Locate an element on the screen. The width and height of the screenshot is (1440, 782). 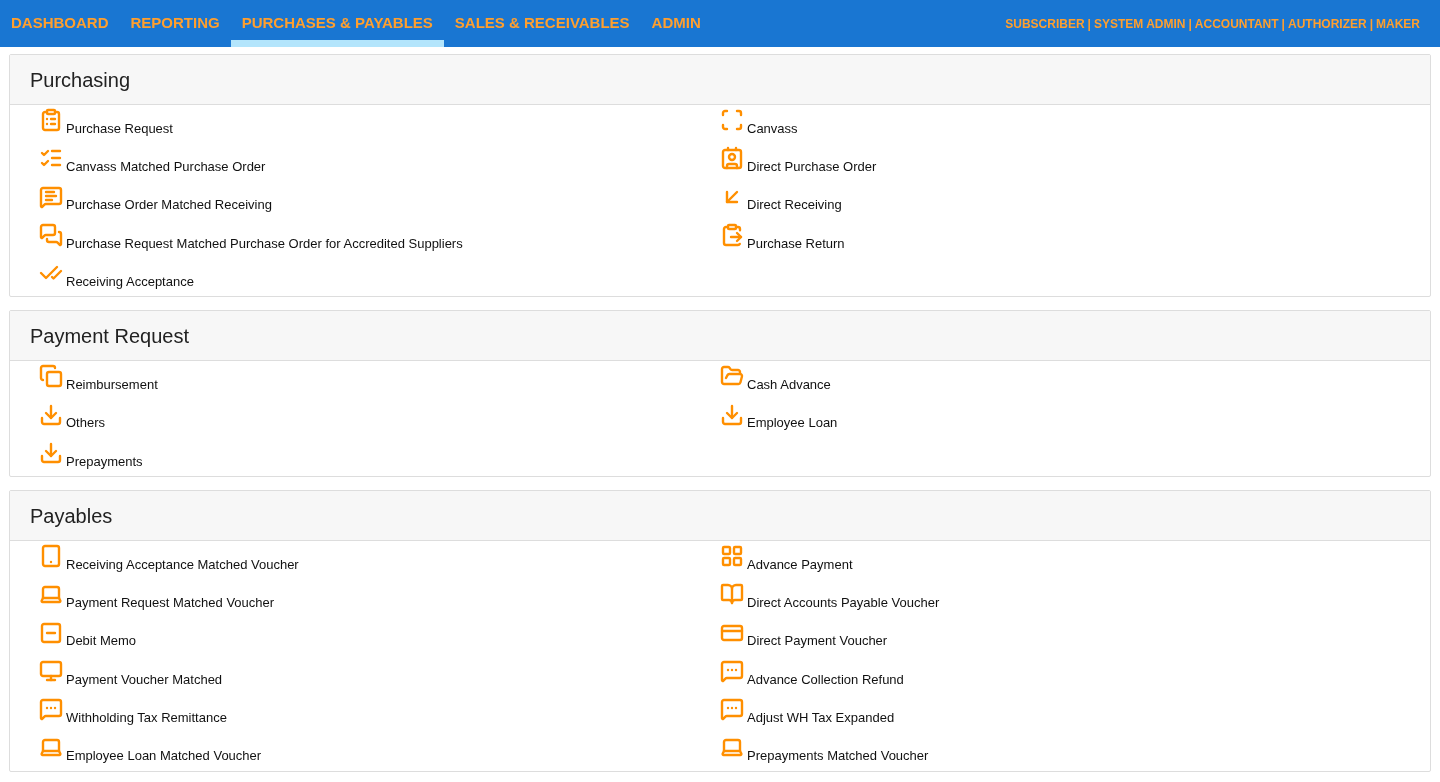
contact-card-icon is located at coordinates (732, 158).